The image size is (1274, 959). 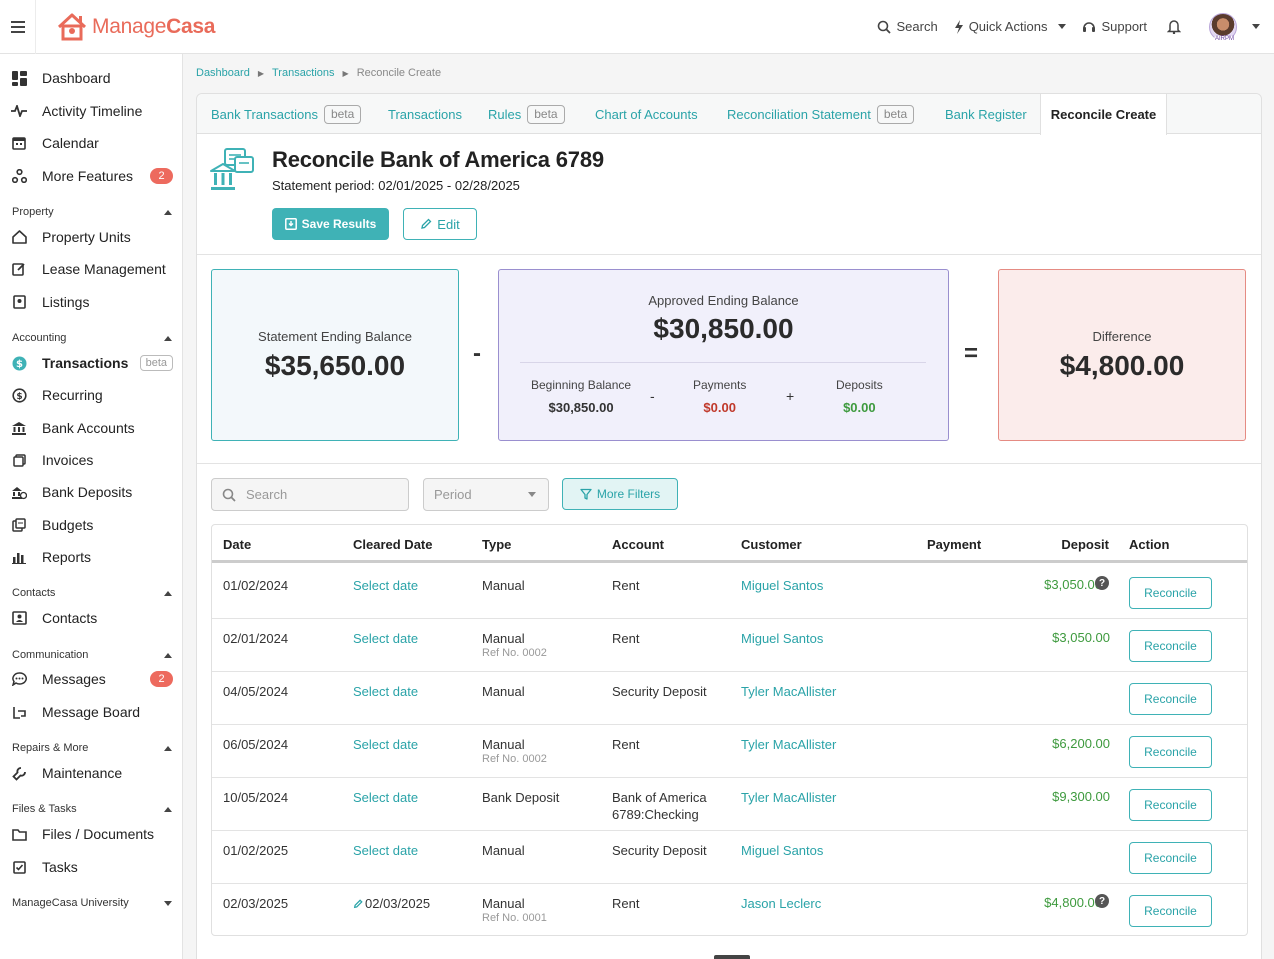 What do you see at coordinates (581, 396) in the screenshot?
I see `beginning-balance: Beginning Balance $30,850.00` at bounding box center [581, 396].